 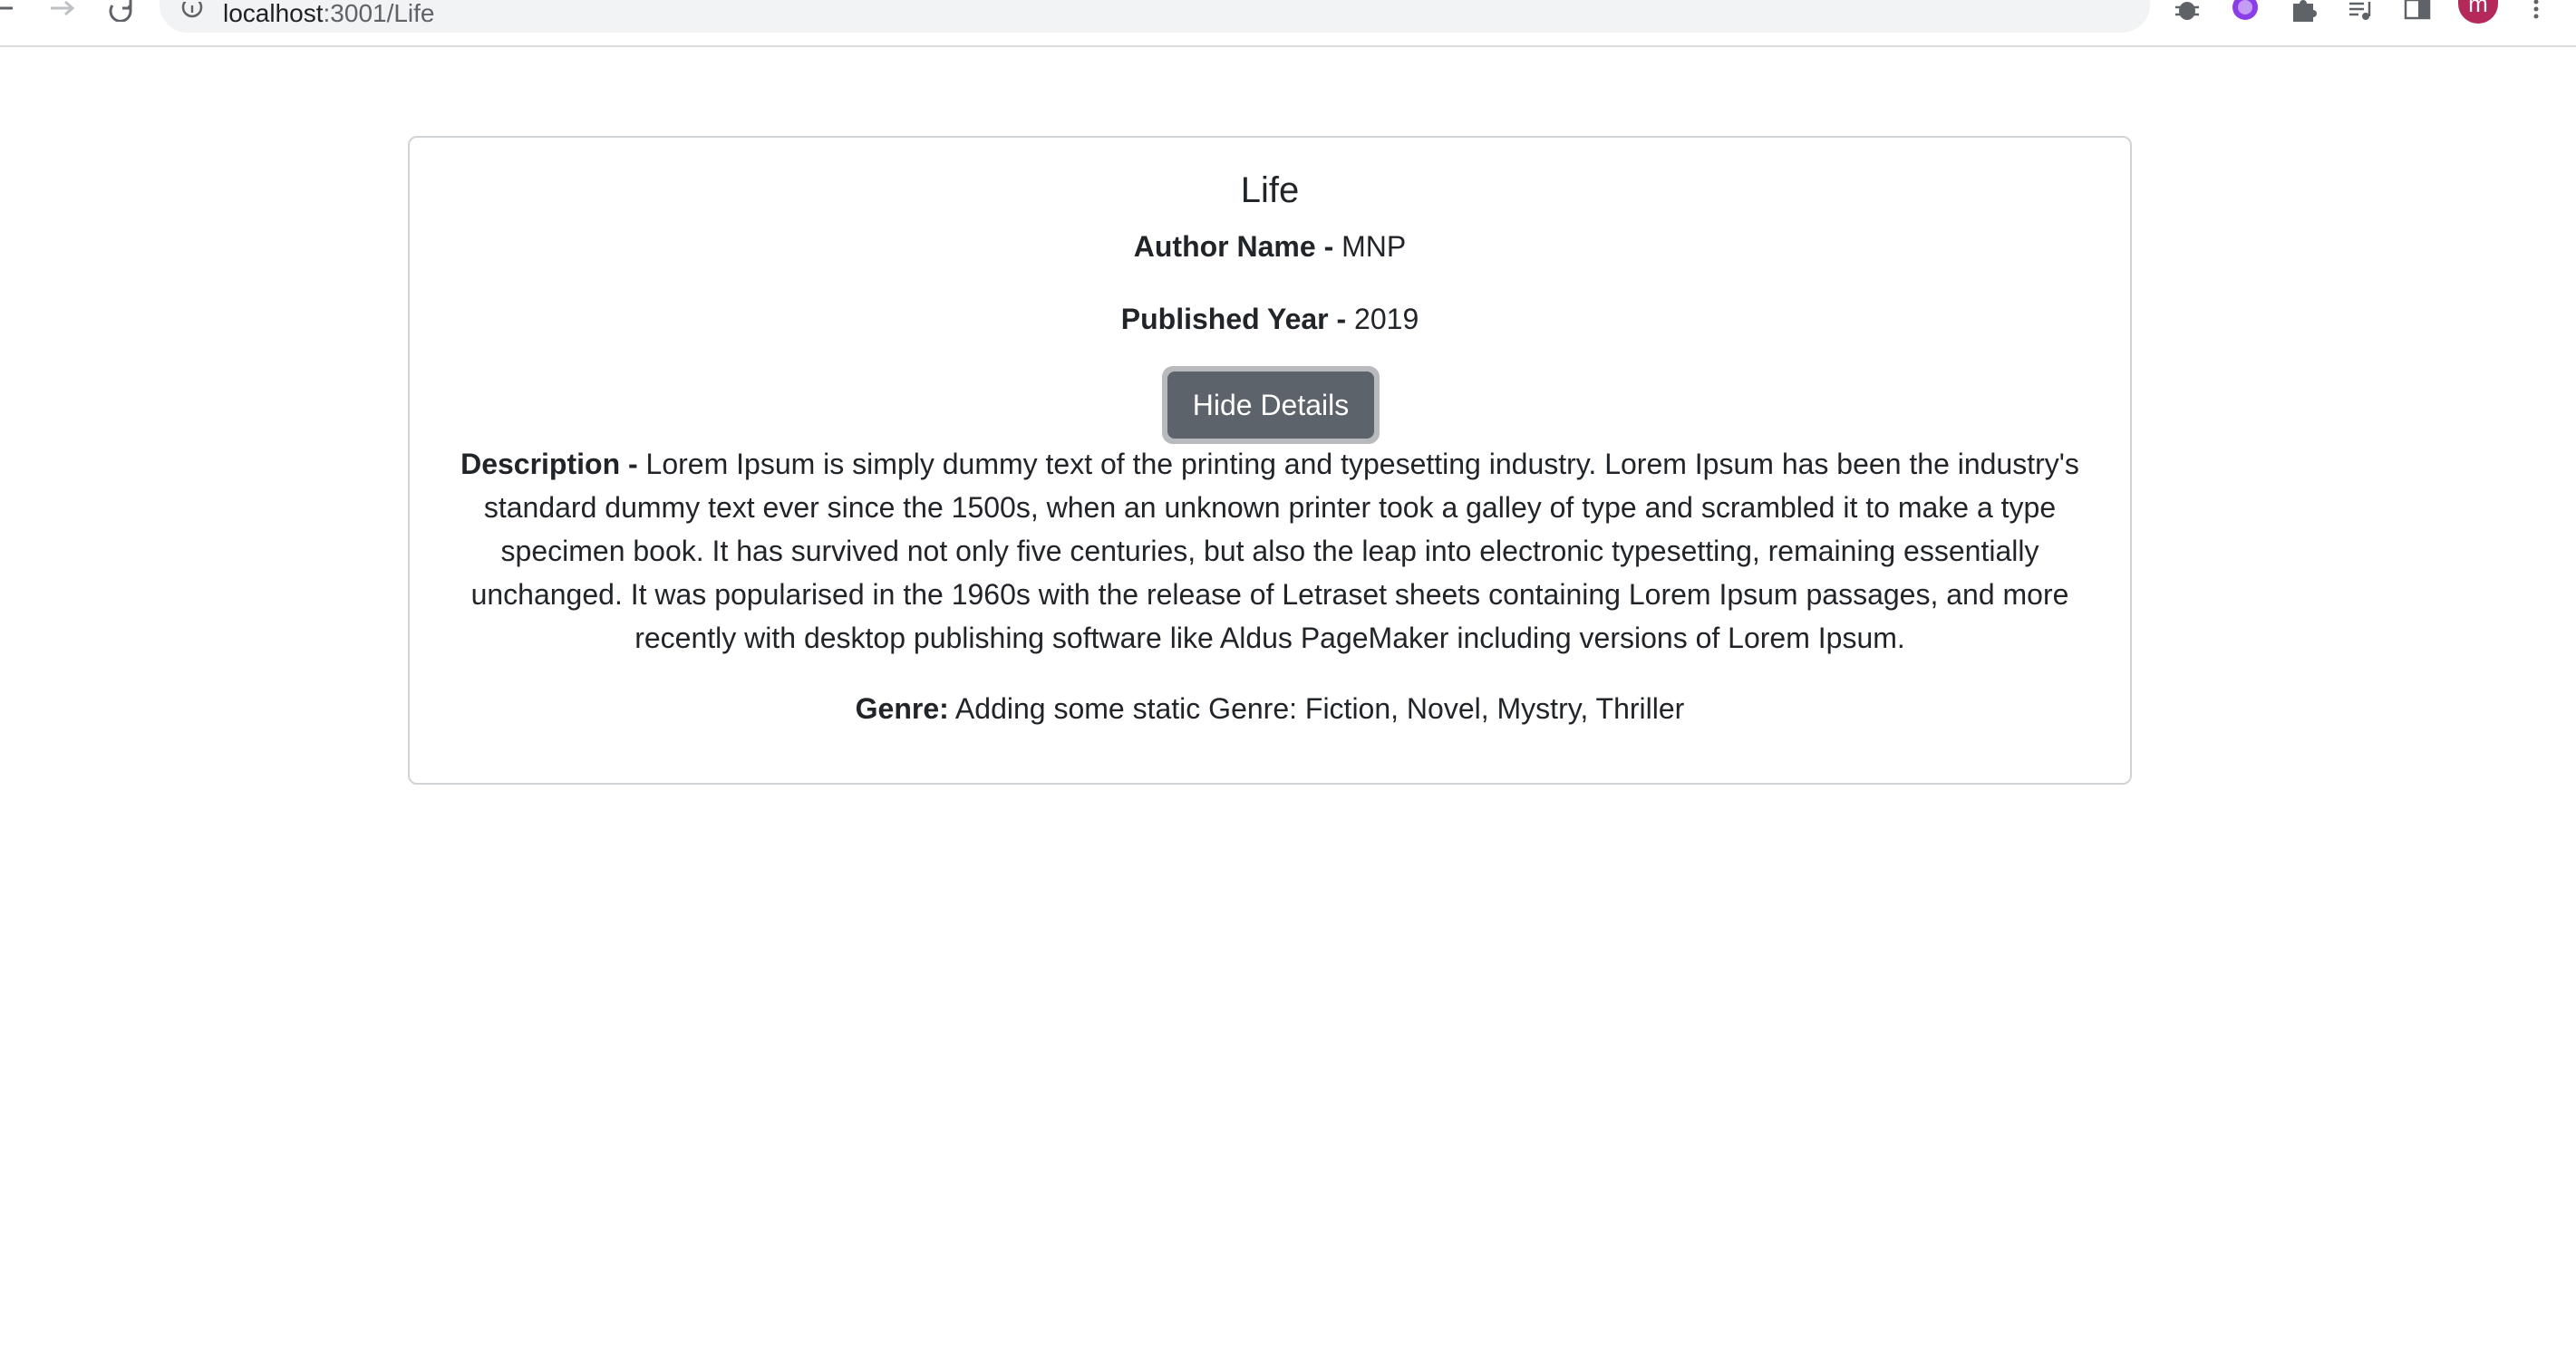 I want to click on url-text: localhost:3001/Life, so click(x=329, y=13).